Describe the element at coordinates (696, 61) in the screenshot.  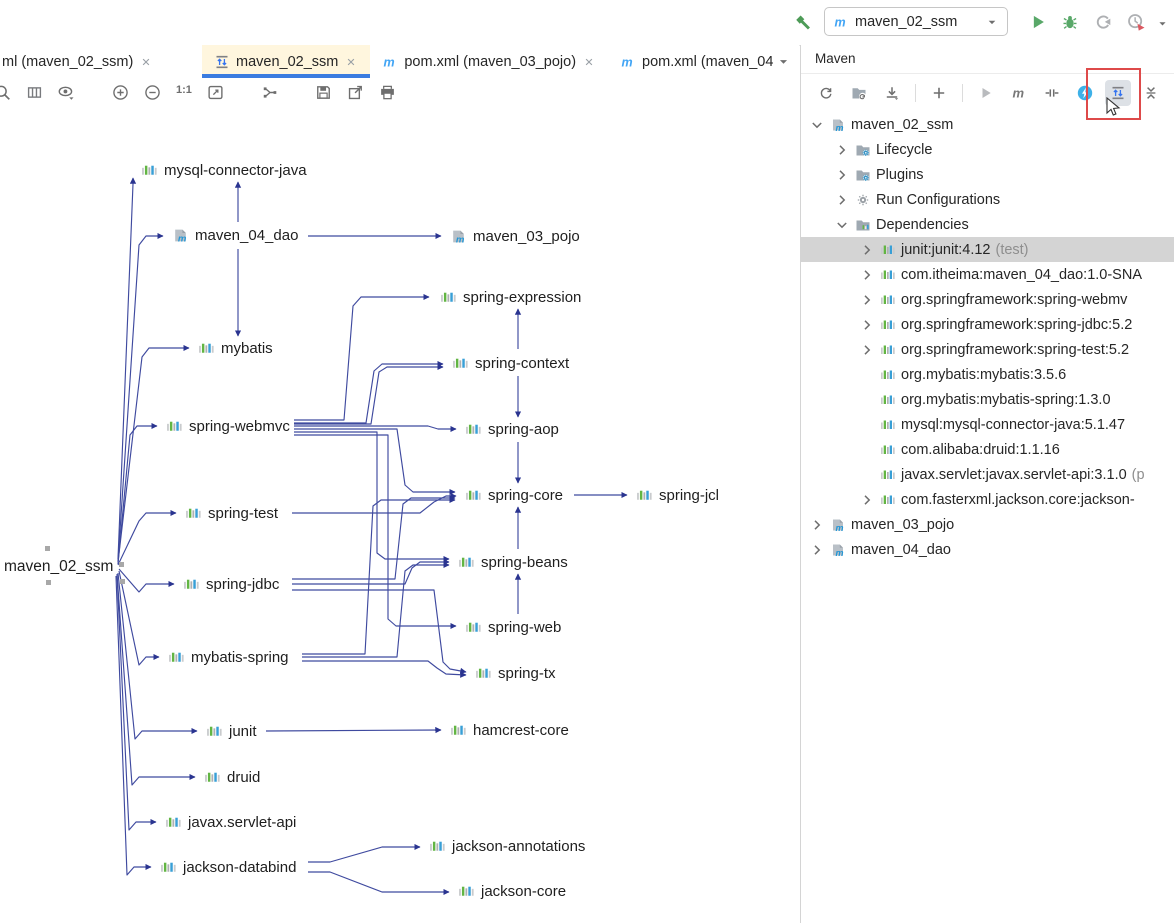
I see `tab-pom-xml-maven-04: m pom.xml (maven_04` at that location.